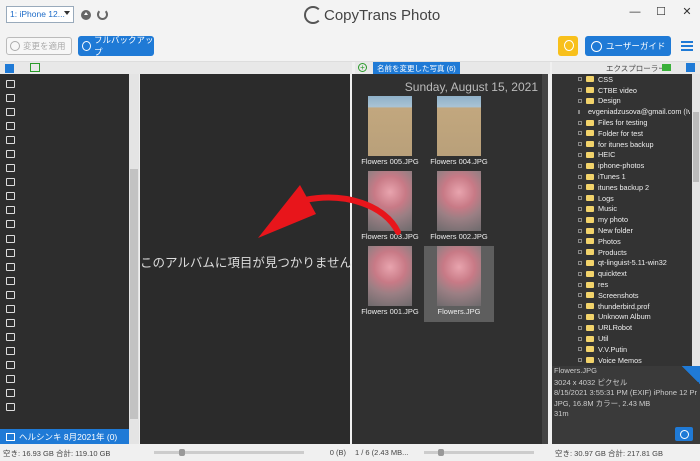 The width and height of the screenshot is (700, 461). Describe the element at coordinates (621, 165) in the screenshot. I see `folder-tree-item: iphone-photos` at that location.